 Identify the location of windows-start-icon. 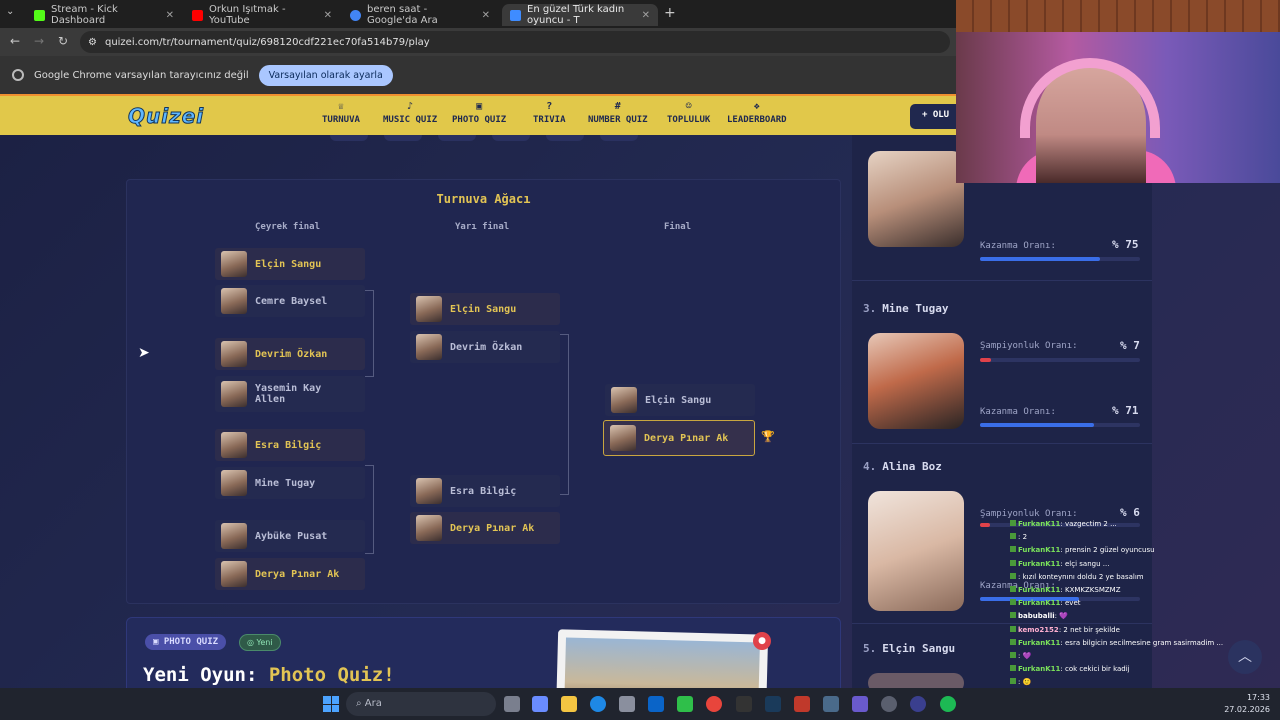
(331, 704).